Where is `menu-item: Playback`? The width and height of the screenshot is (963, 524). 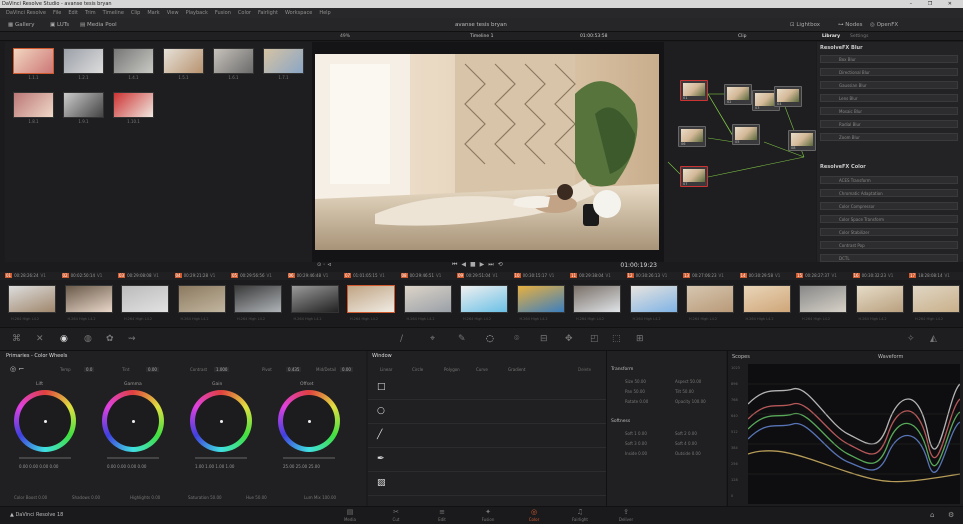 menu-item: Playback is located at coordinates (197, 13).